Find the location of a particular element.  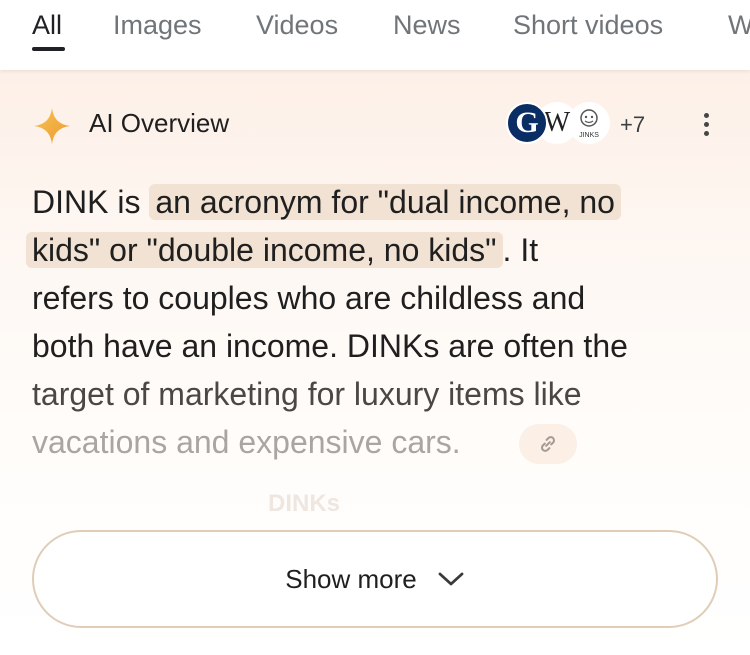

show-more-label: Show more is located at coordinates (351, 578).